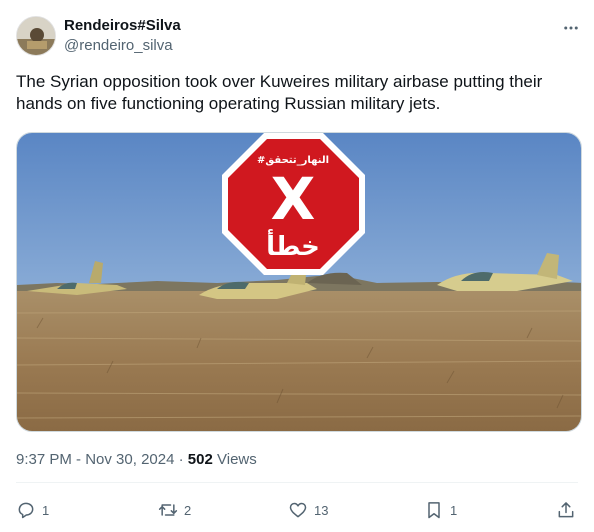 The width and height of the screenshot is (594, 532). What do you see at coordinates (168, 510) in the screenshot?
I see `repost-icon` at bounding box center [168, 510].